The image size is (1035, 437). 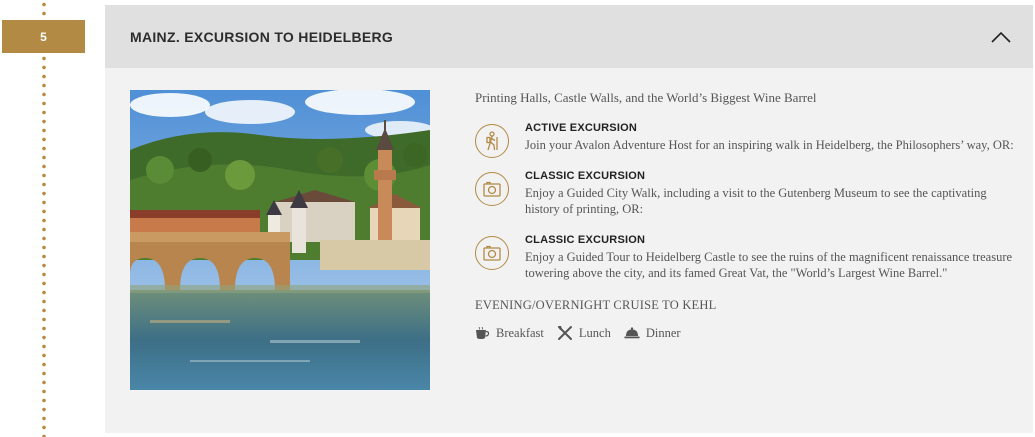 I want to click on day-title: MAINZ. EXCURSION TO HEIDELBERG, so click(x=262, y=36).